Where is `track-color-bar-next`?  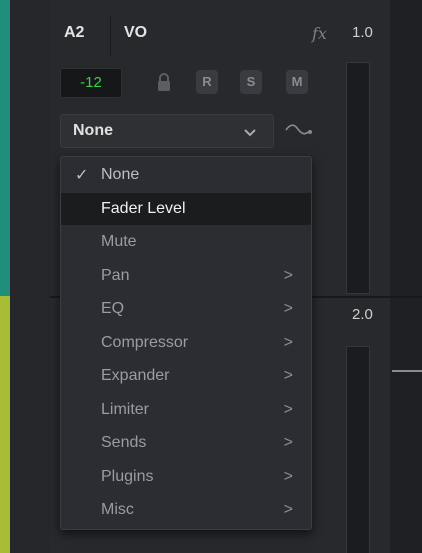
track-color-bar-next is located at coordinates (5, 424).